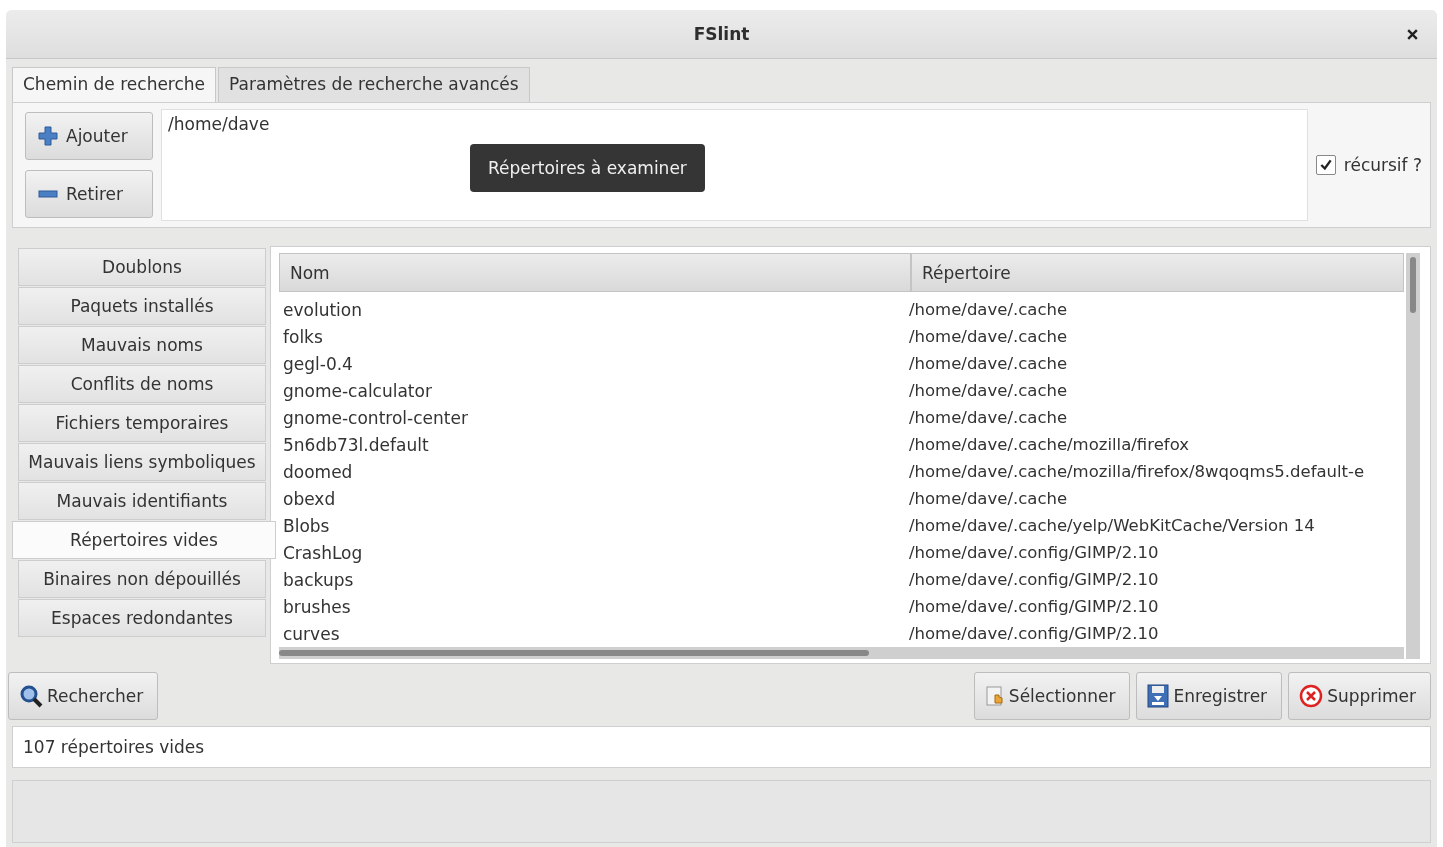 Image resolution: width=1443 pixels, height=847 pixels. What do you see at coordinates (357, 390) in the screenshot?
I see `table-cell-text: gnome-calculator` at bounding box center [357, 390].